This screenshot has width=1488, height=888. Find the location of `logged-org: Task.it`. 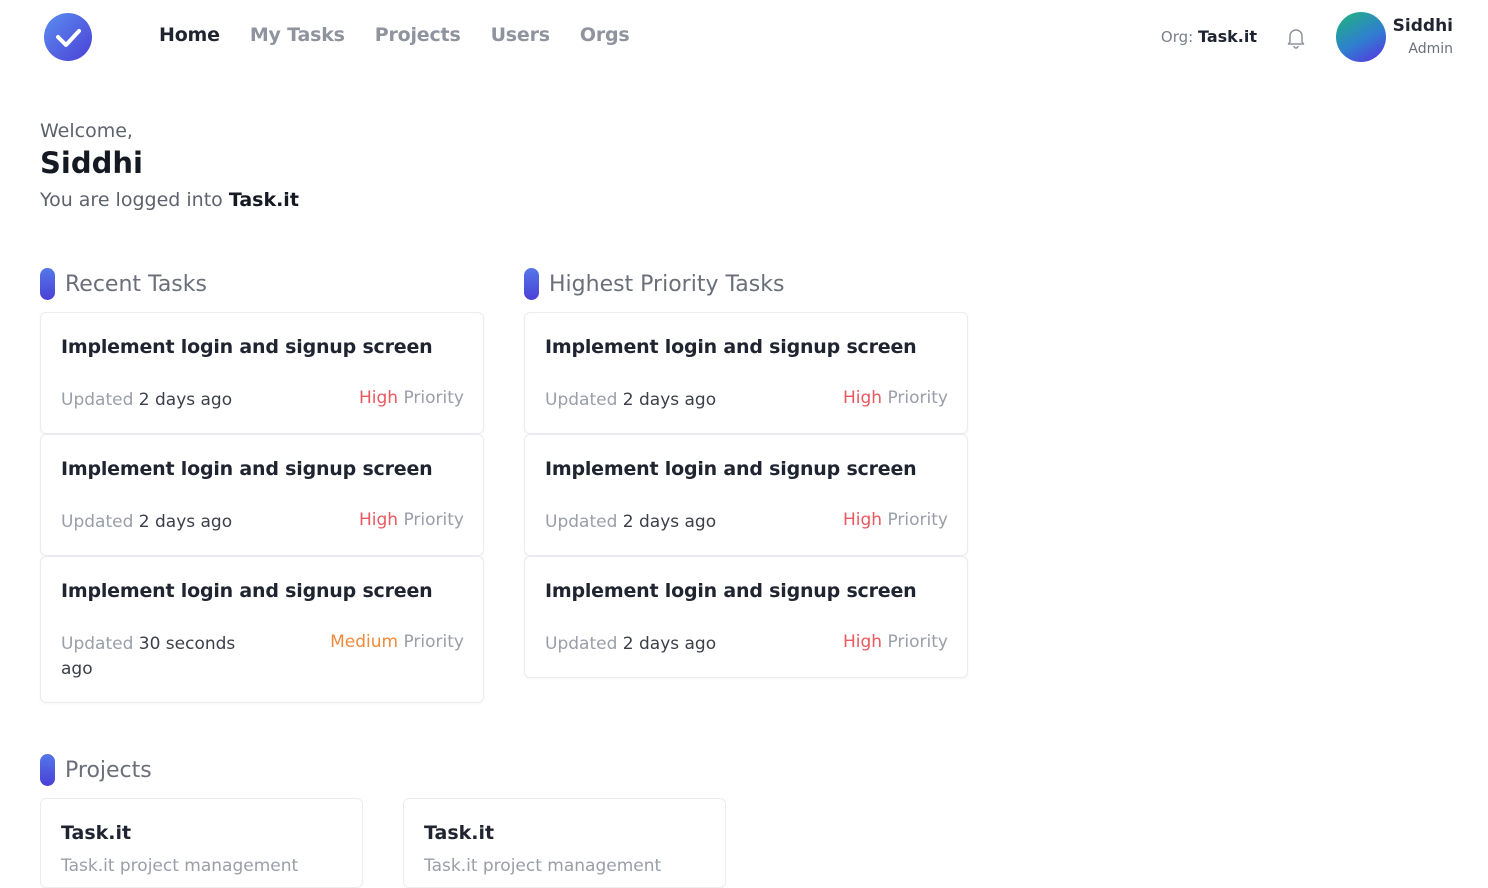

logged-org: Task.it is located at coordinates (263, 200).